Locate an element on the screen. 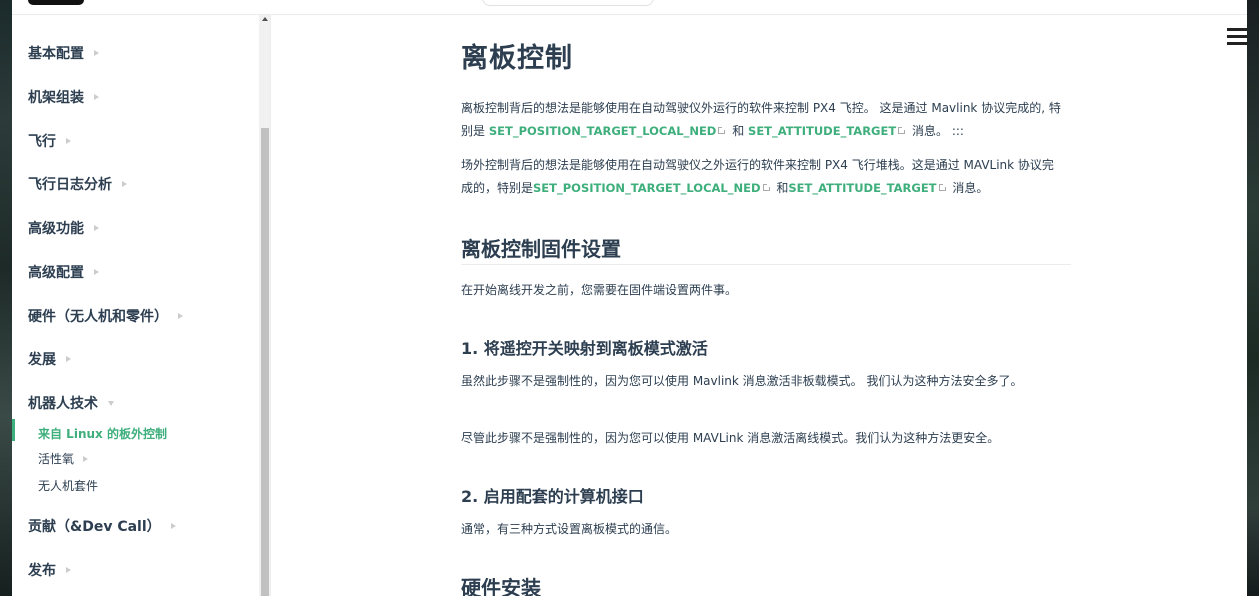 The image size is (1259, 596). sidebar-subitem-drone-kit: 无人机套件 is located at coordinates (68, 485).